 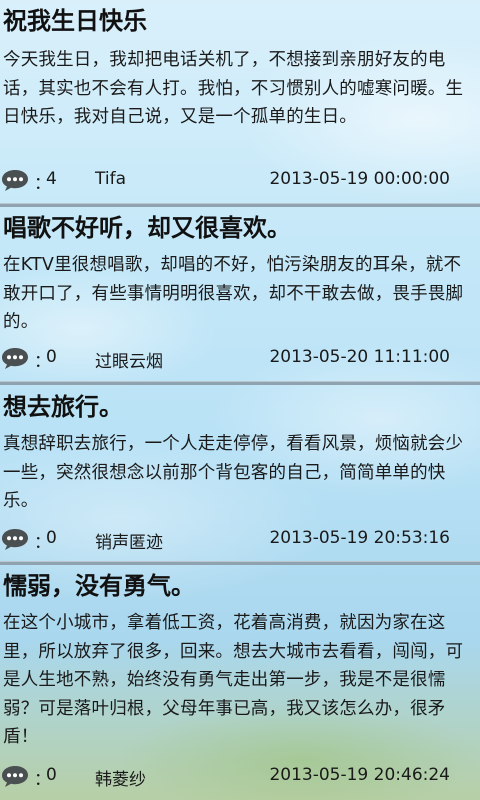 What do you see at coordinates (51, 179) in the screenshot?
I see `comment-count: 4` at bounding box center [51, 179].